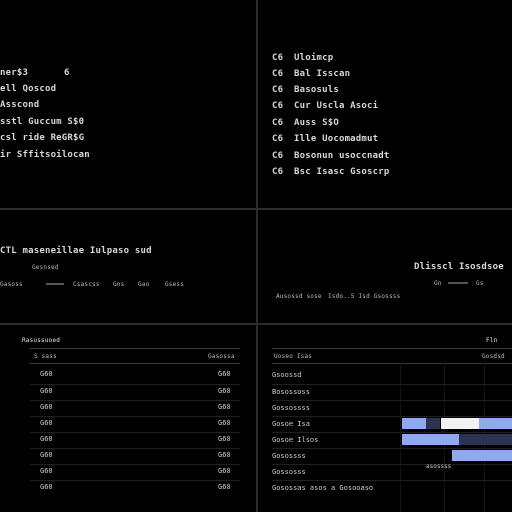 The image size is (512, 512). Describe the element at coordinates (175, 284) in the screenshot. I see `stat-label: Gsess` at that location.